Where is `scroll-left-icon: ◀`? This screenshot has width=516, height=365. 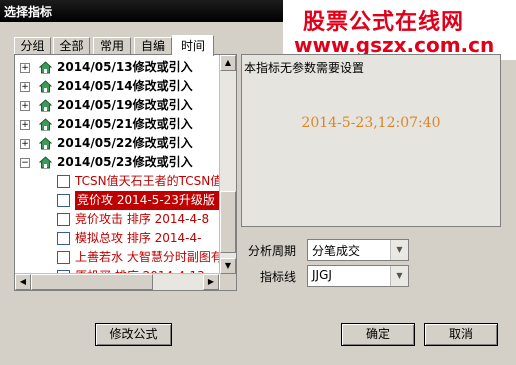
scroll-left-icon: ◀ is located at coordinates (23, 282).